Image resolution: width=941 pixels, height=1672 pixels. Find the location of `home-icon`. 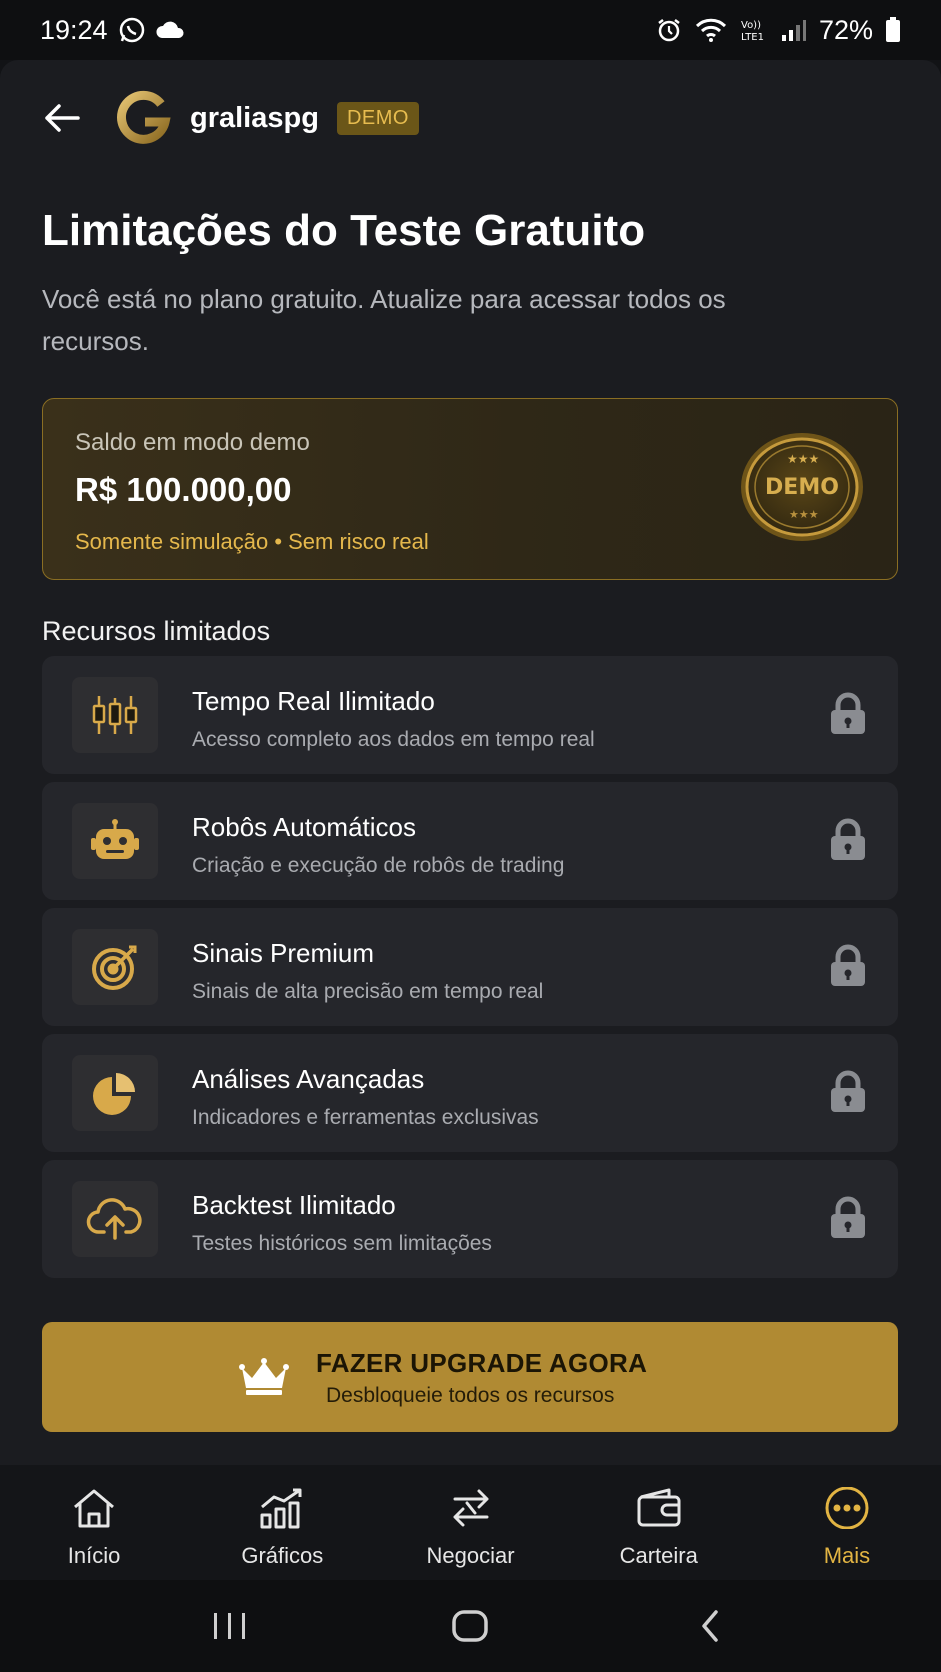

home-icon is located at coordinates (94, 1508).